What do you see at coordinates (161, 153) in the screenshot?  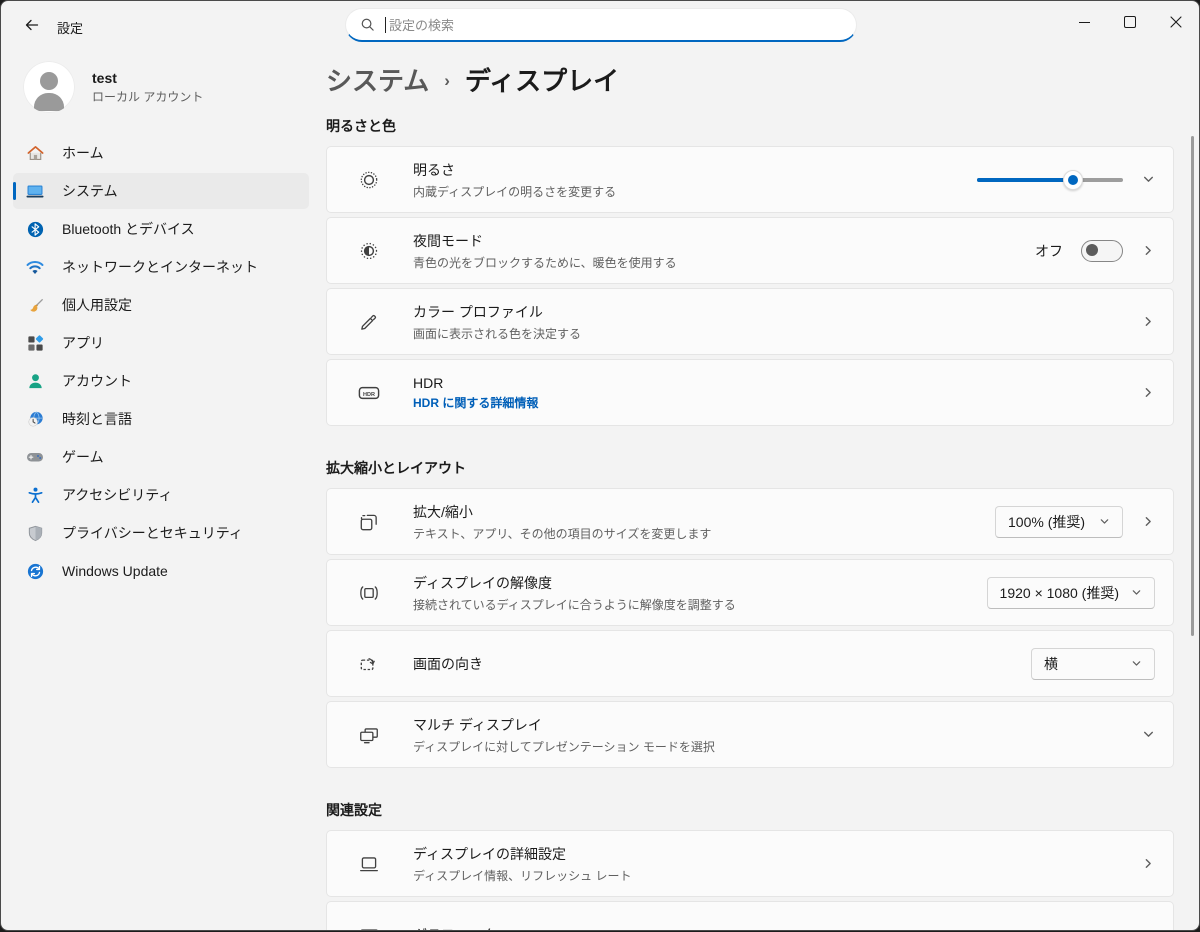 I see `sidebar-item-home: ホーム` at bounding box center [161, 153].